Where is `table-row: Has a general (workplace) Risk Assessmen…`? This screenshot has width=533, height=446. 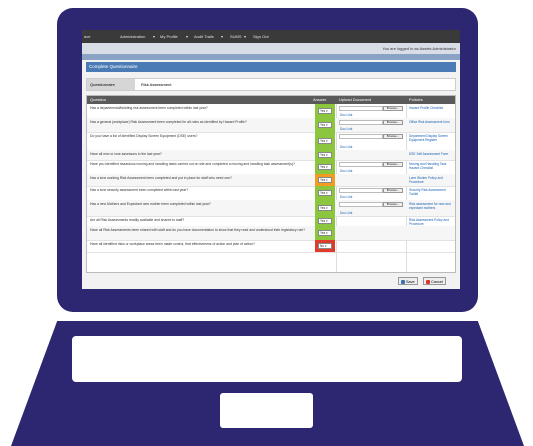
table-row: Has a general (workplace) Risk Assessmen… is located at coordinates (271, 125).